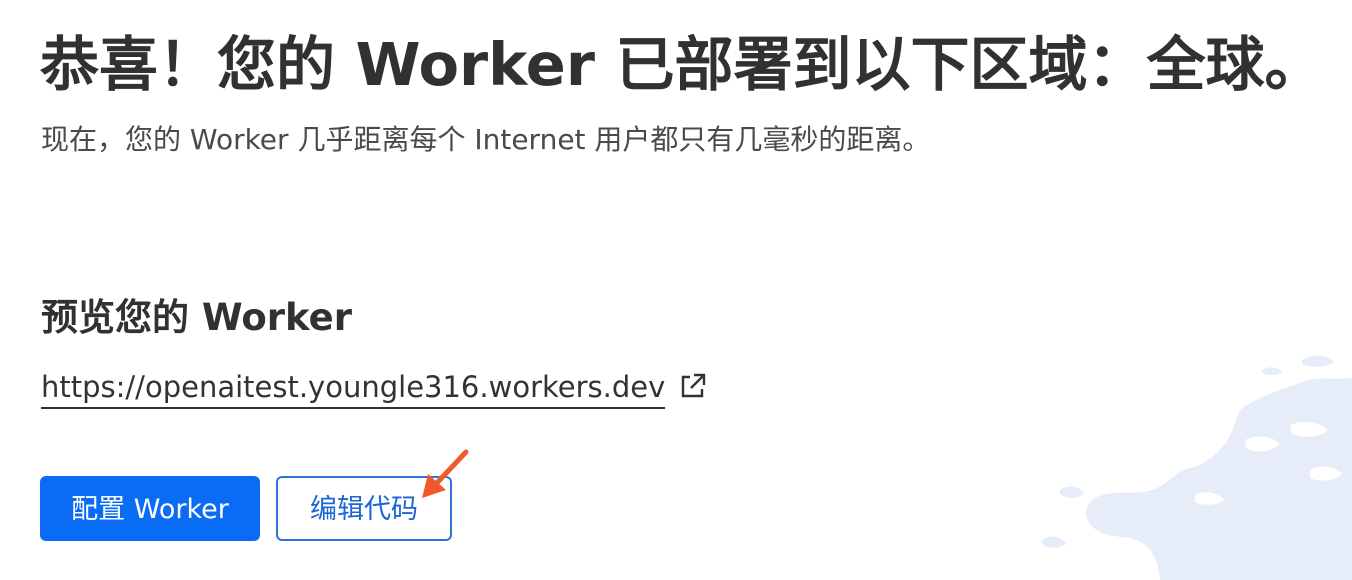 The width and height of the screenshot is (1352, 580). I want to click on page-title: 恭喜！您的 Worker 已部署到以下区域：全球。, so click(682, 64).